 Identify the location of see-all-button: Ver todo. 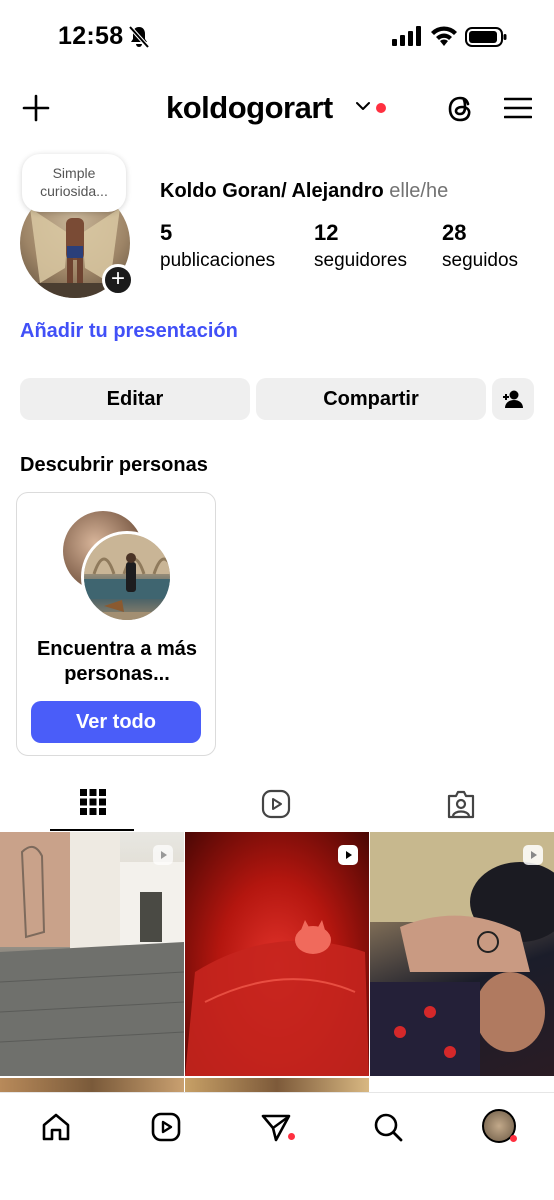
(116, 722).